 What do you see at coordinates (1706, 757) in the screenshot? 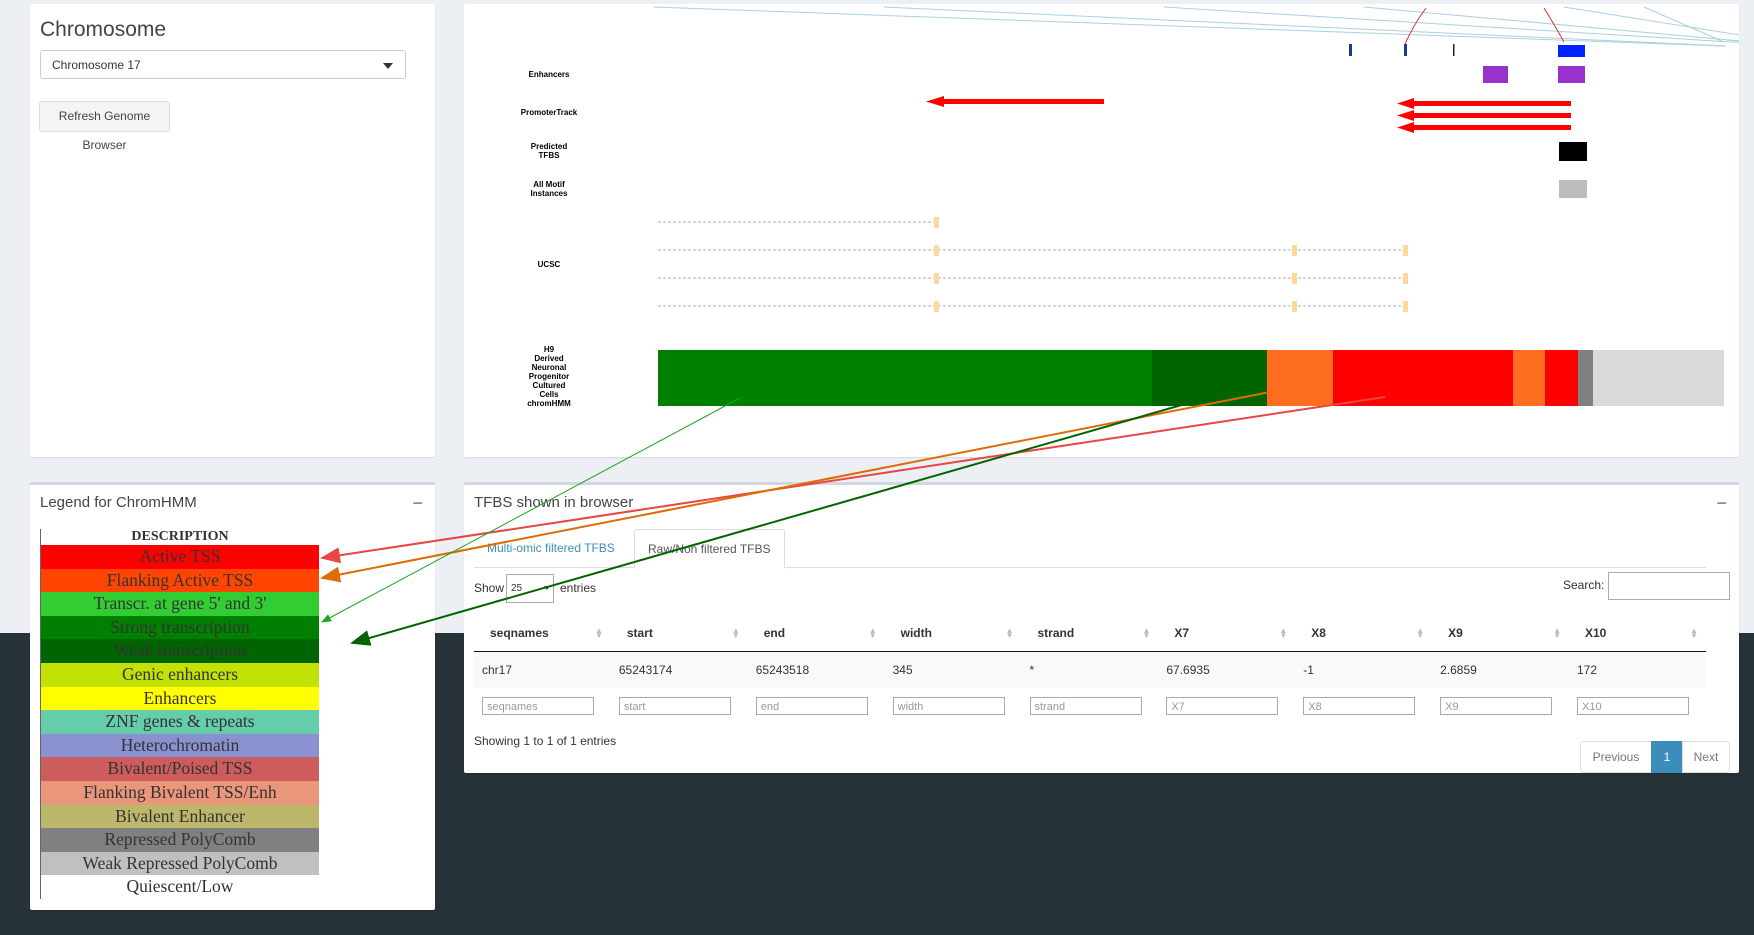
I see `next-button: Next` at bounding box center [1706, 757].